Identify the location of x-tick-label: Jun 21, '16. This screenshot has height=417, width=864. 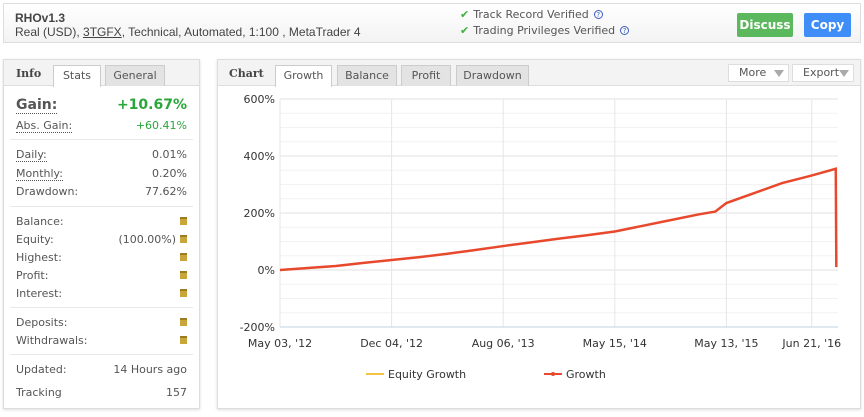
(811, 343).